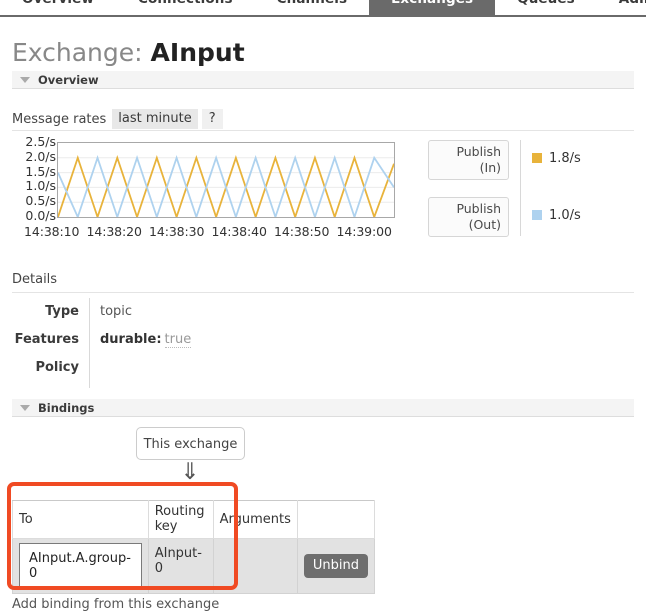  What do you see at coordinates (51, 340) in the screenshot?
I see `details-key-features: Features` at bounding box center [51, 340].